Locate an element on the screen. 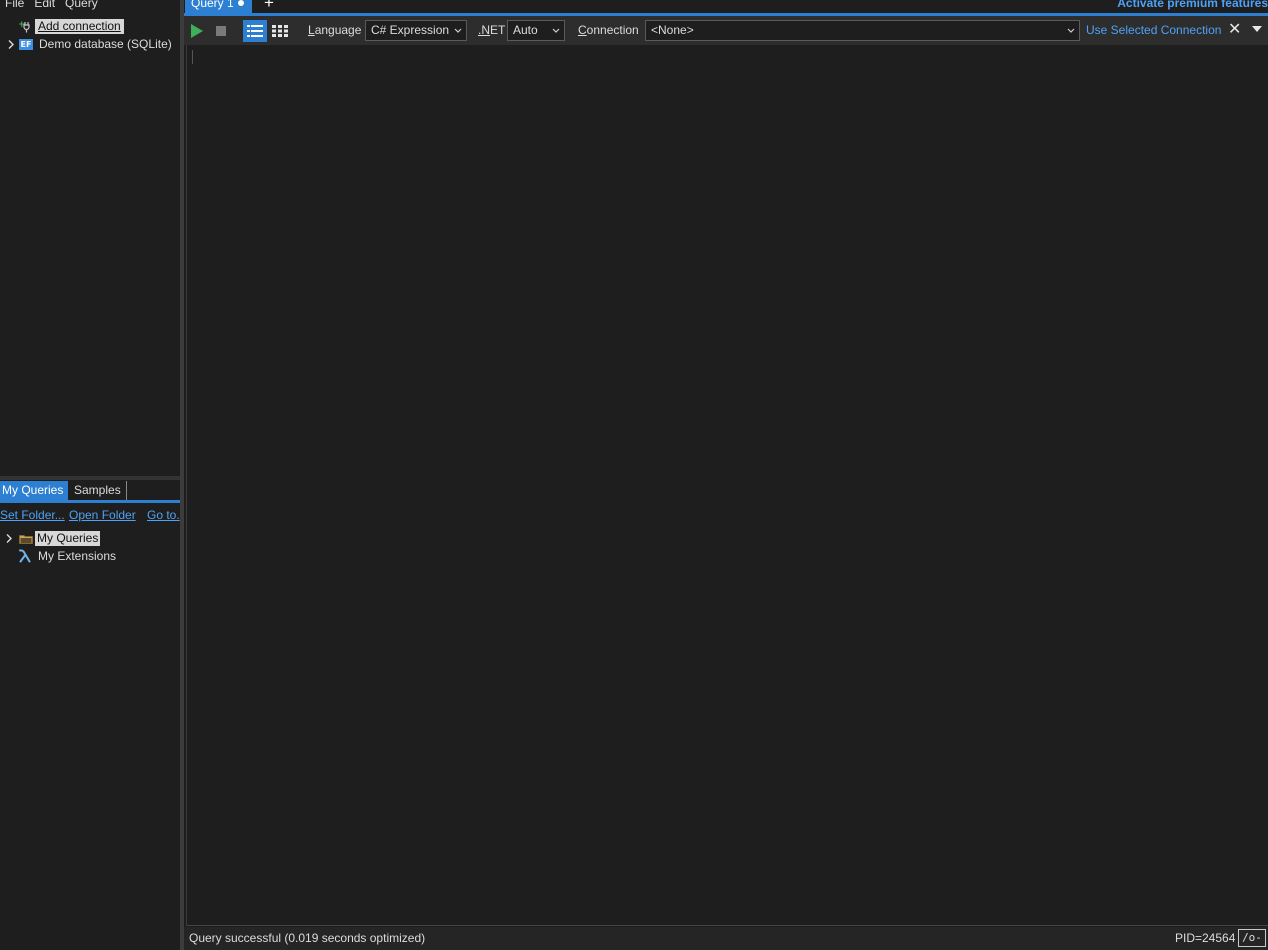 The height and width of the screenshot is (950, 1268). list-view-icon is located at coordinates (255, 31).